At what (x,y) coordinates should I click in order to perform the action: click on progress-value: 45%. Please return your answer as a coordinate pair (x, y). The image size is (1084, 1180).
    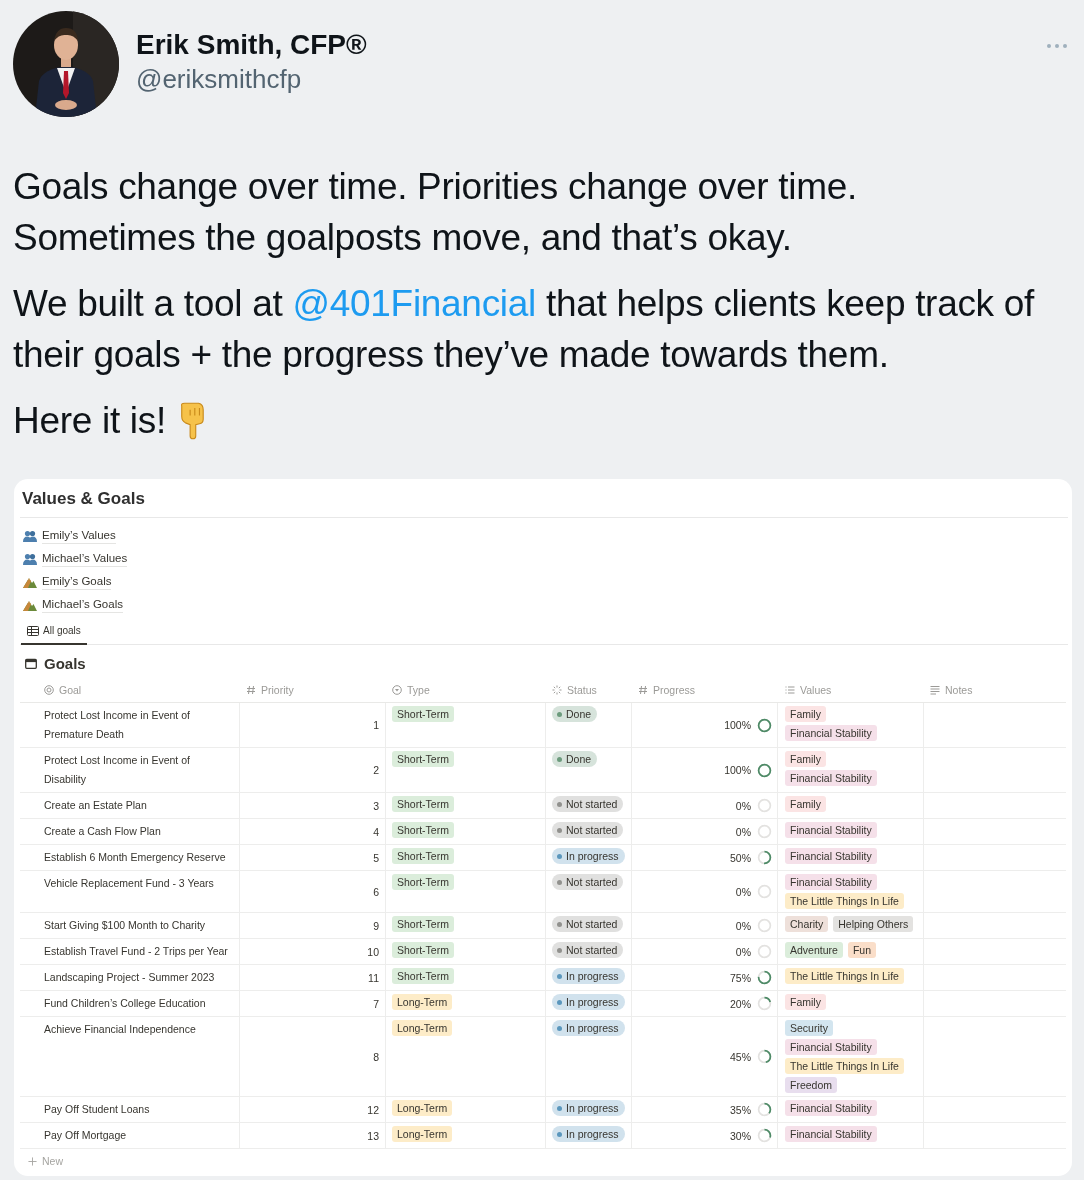
    Looking at the image, I should click on (740, 1056).